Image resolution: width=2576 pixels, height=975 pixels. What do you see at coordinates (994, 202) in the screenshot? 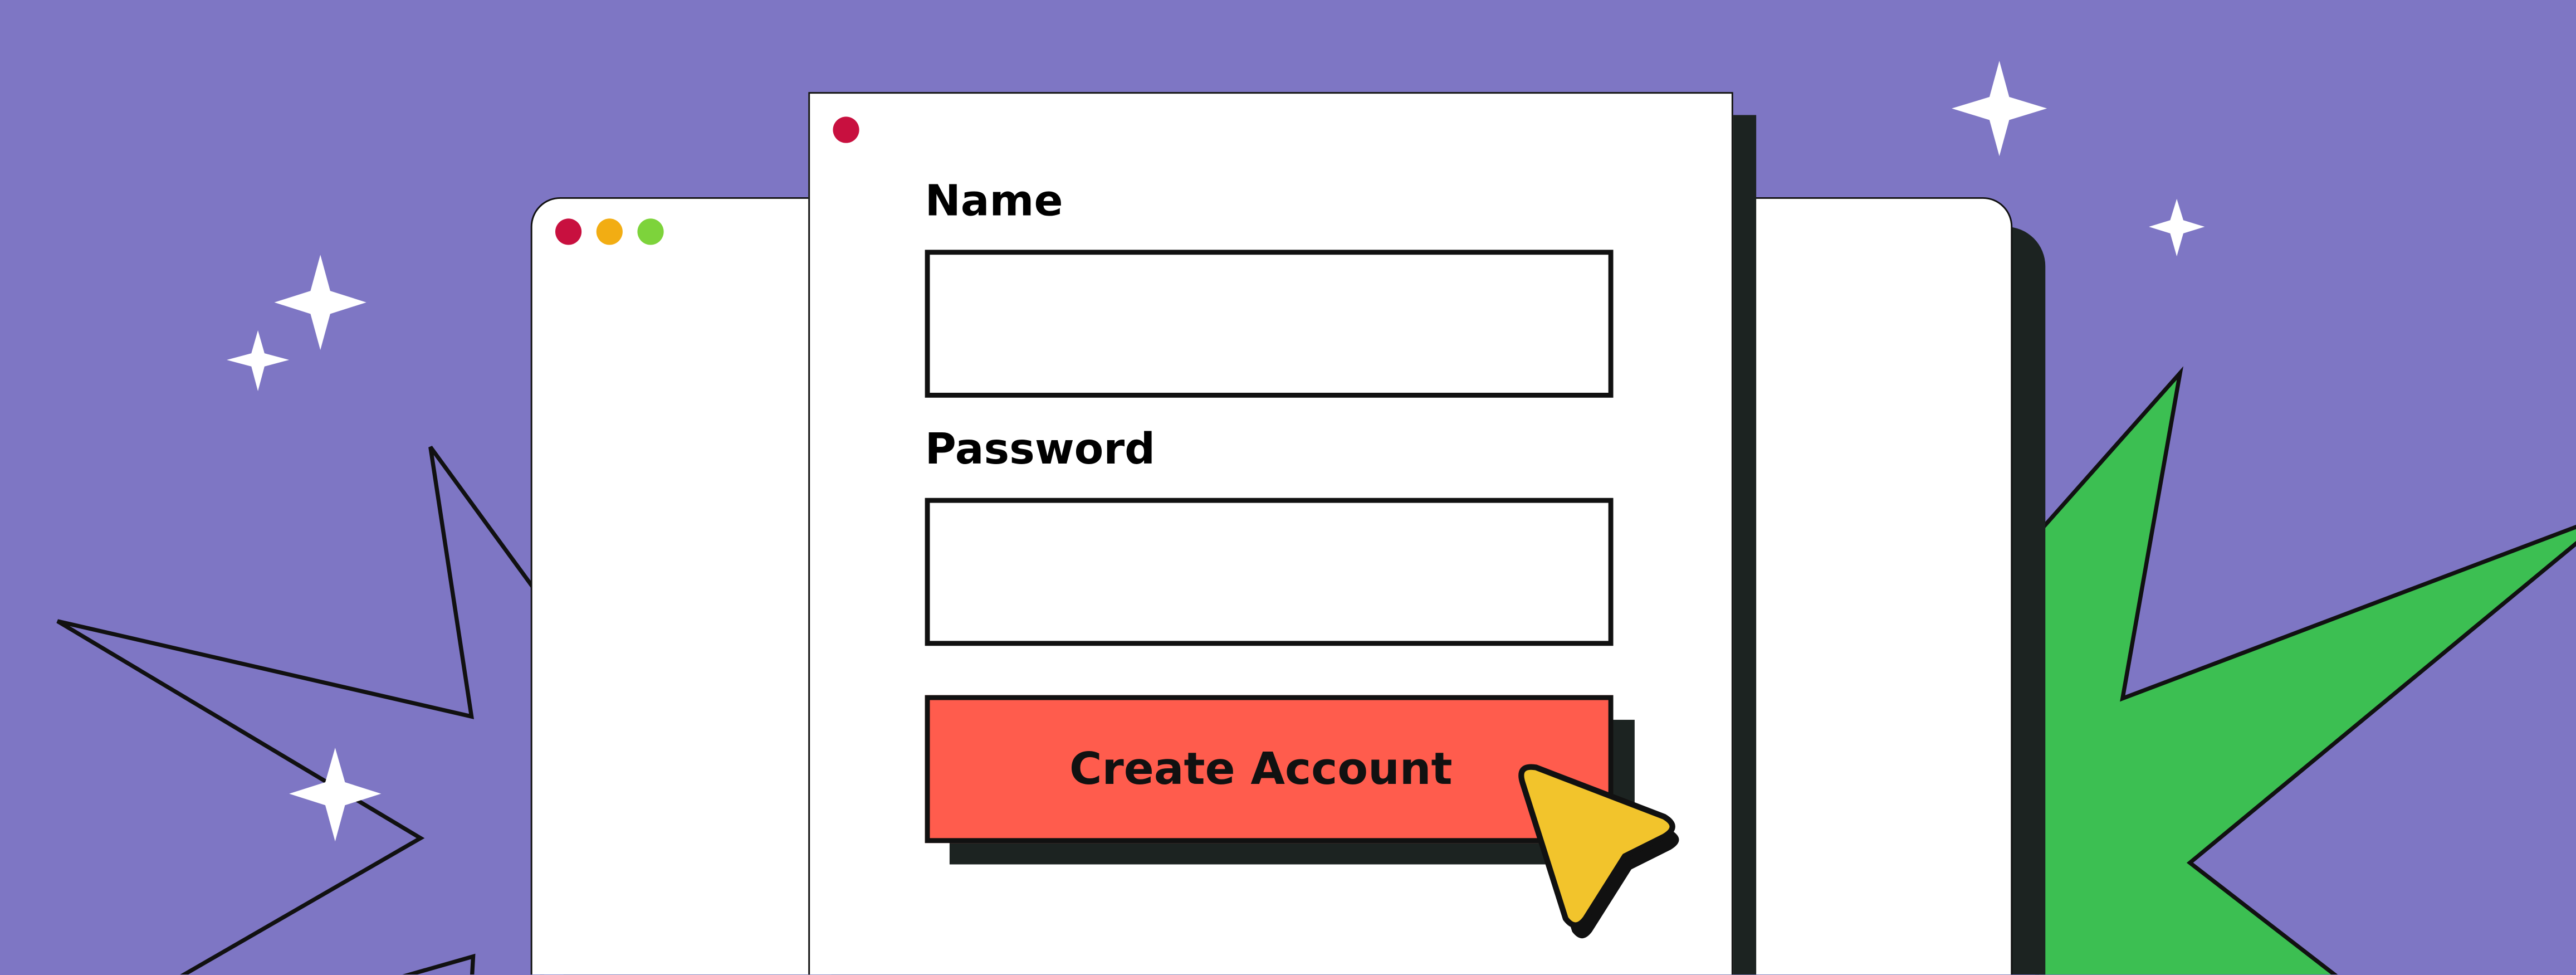
I see `name-label: Name` at bounding box center [994, 202].